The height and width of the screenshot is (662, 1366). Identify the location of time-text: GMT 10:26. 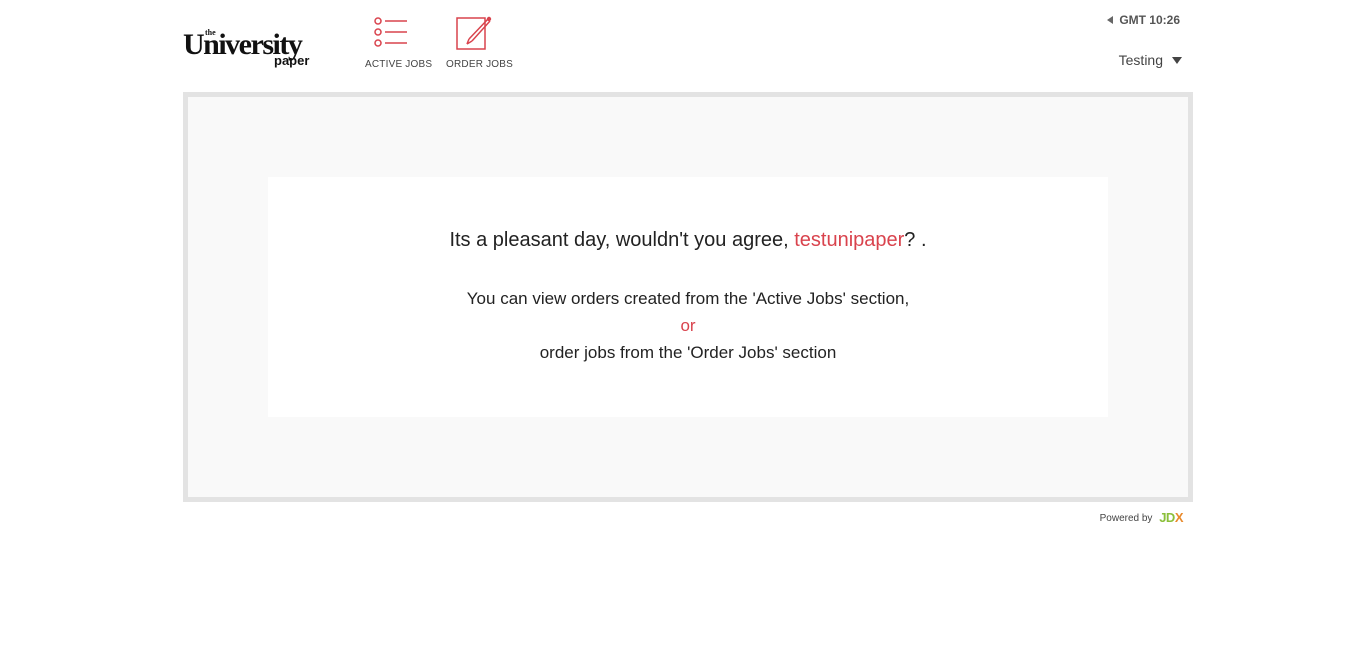
(1149, 20).